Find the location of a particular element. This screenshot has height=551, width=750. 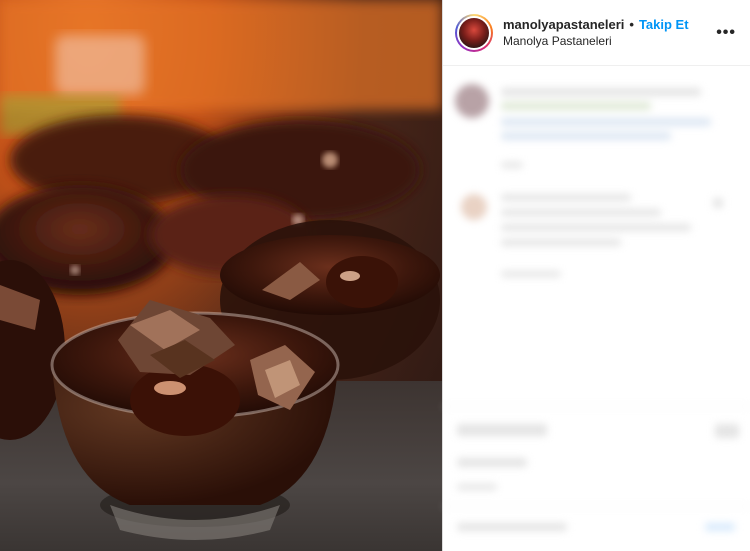

blurred-post-button is located at coordinates (720, 527).